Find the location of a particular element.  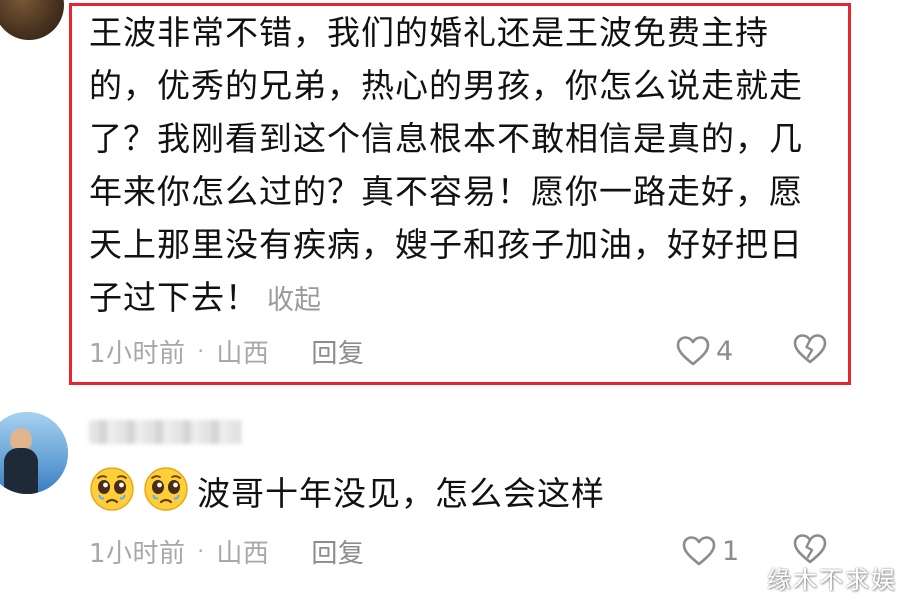

like-button: 4 is located at coordinates (704, 351).